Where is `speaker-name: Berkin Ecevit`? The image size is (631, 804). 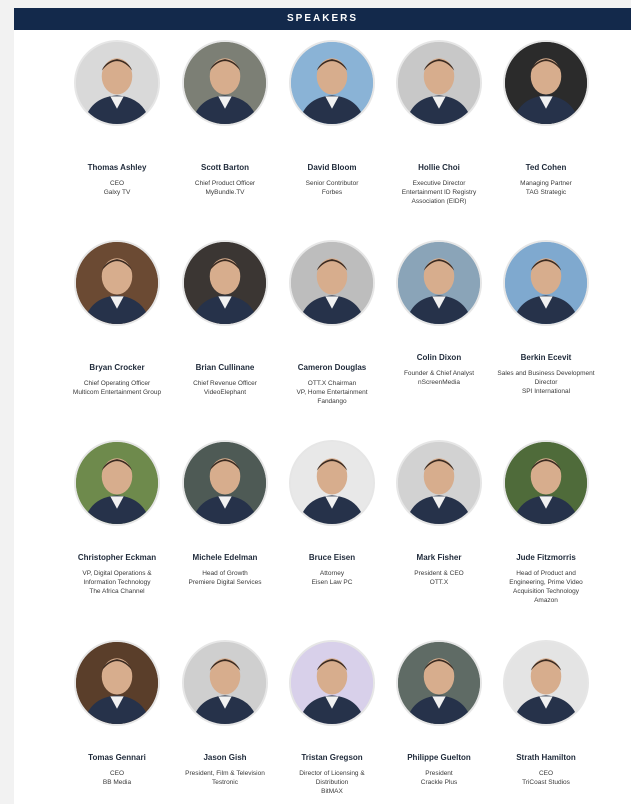
speaker-name: Berkin Ecevit is located at coordinates (546, 358).